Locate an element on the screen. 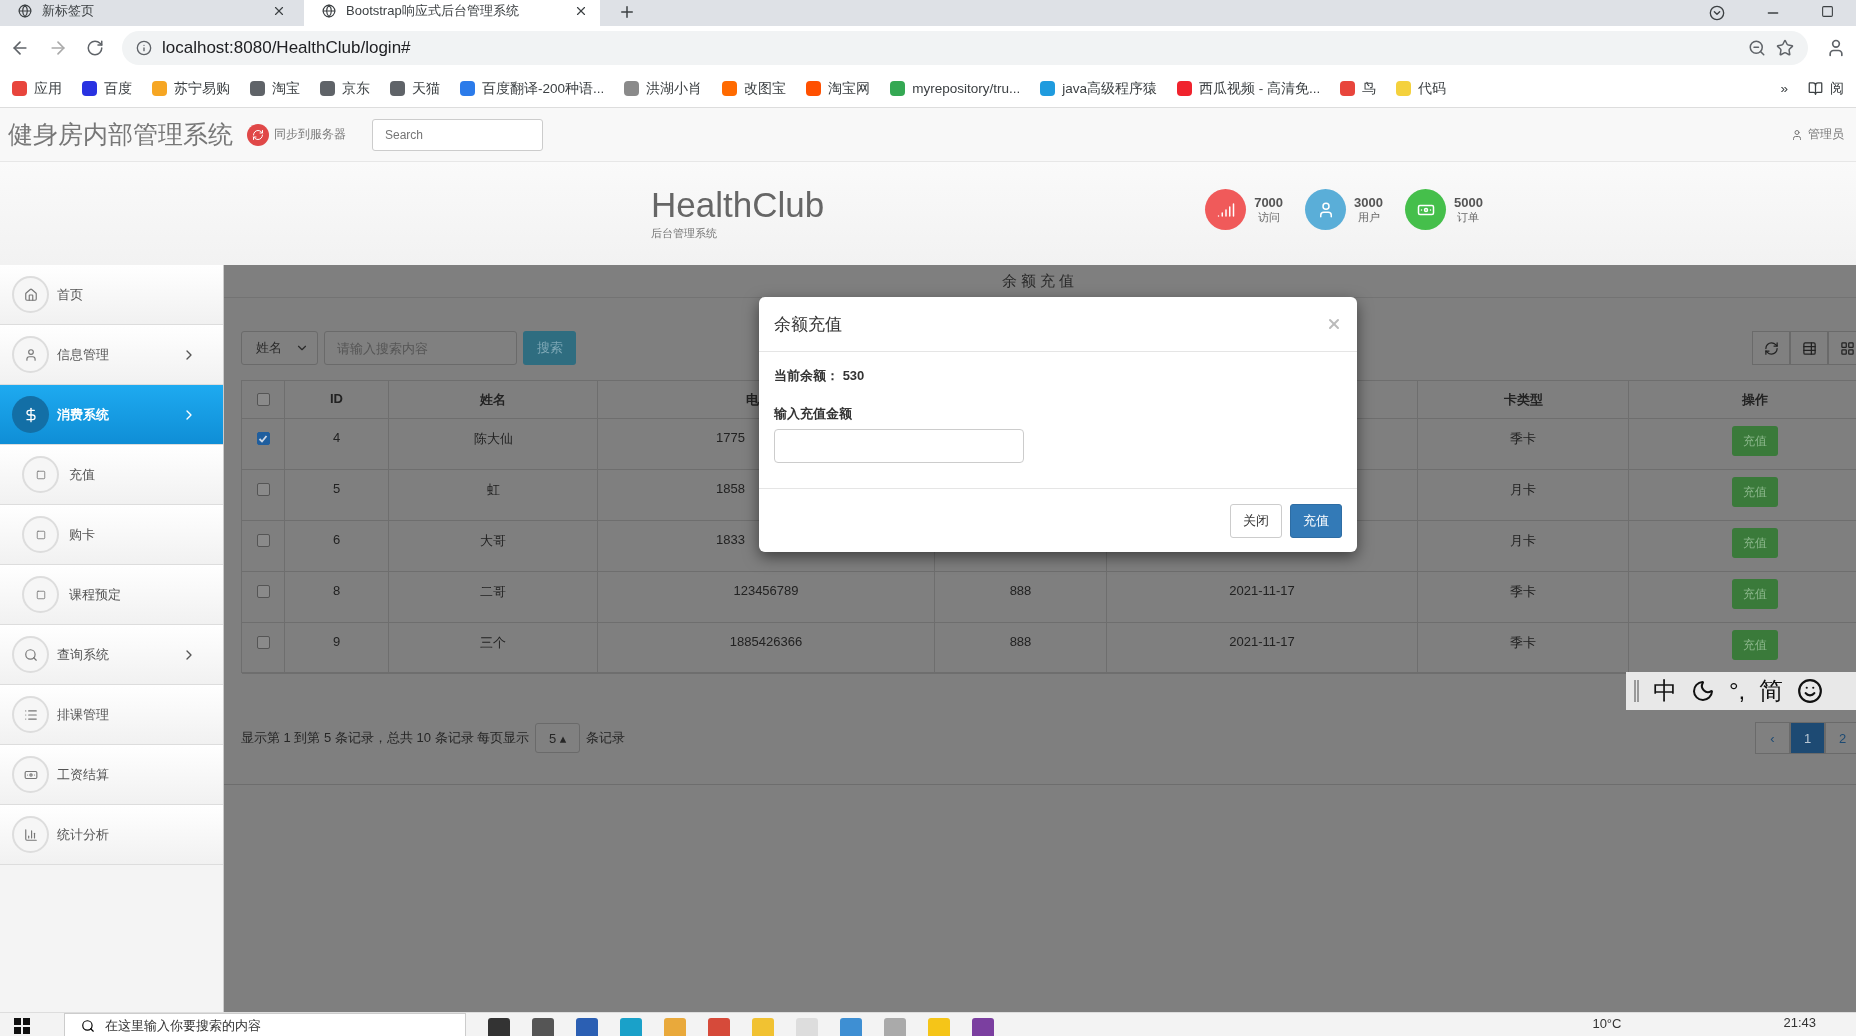 This screenshot has width=1856, height=1036. square-icon is located at coordinates (40, 534).